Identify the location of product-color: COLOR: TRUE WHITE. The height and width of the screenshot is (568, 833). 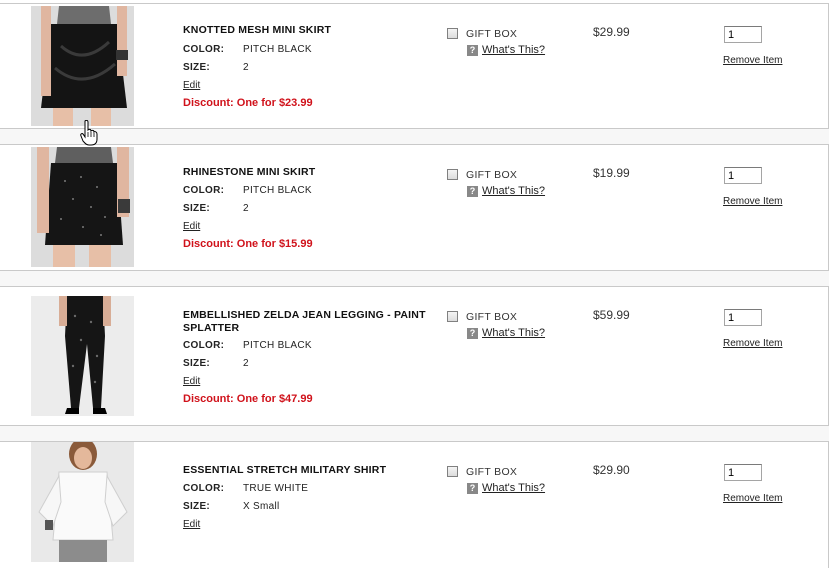
(245, 488).